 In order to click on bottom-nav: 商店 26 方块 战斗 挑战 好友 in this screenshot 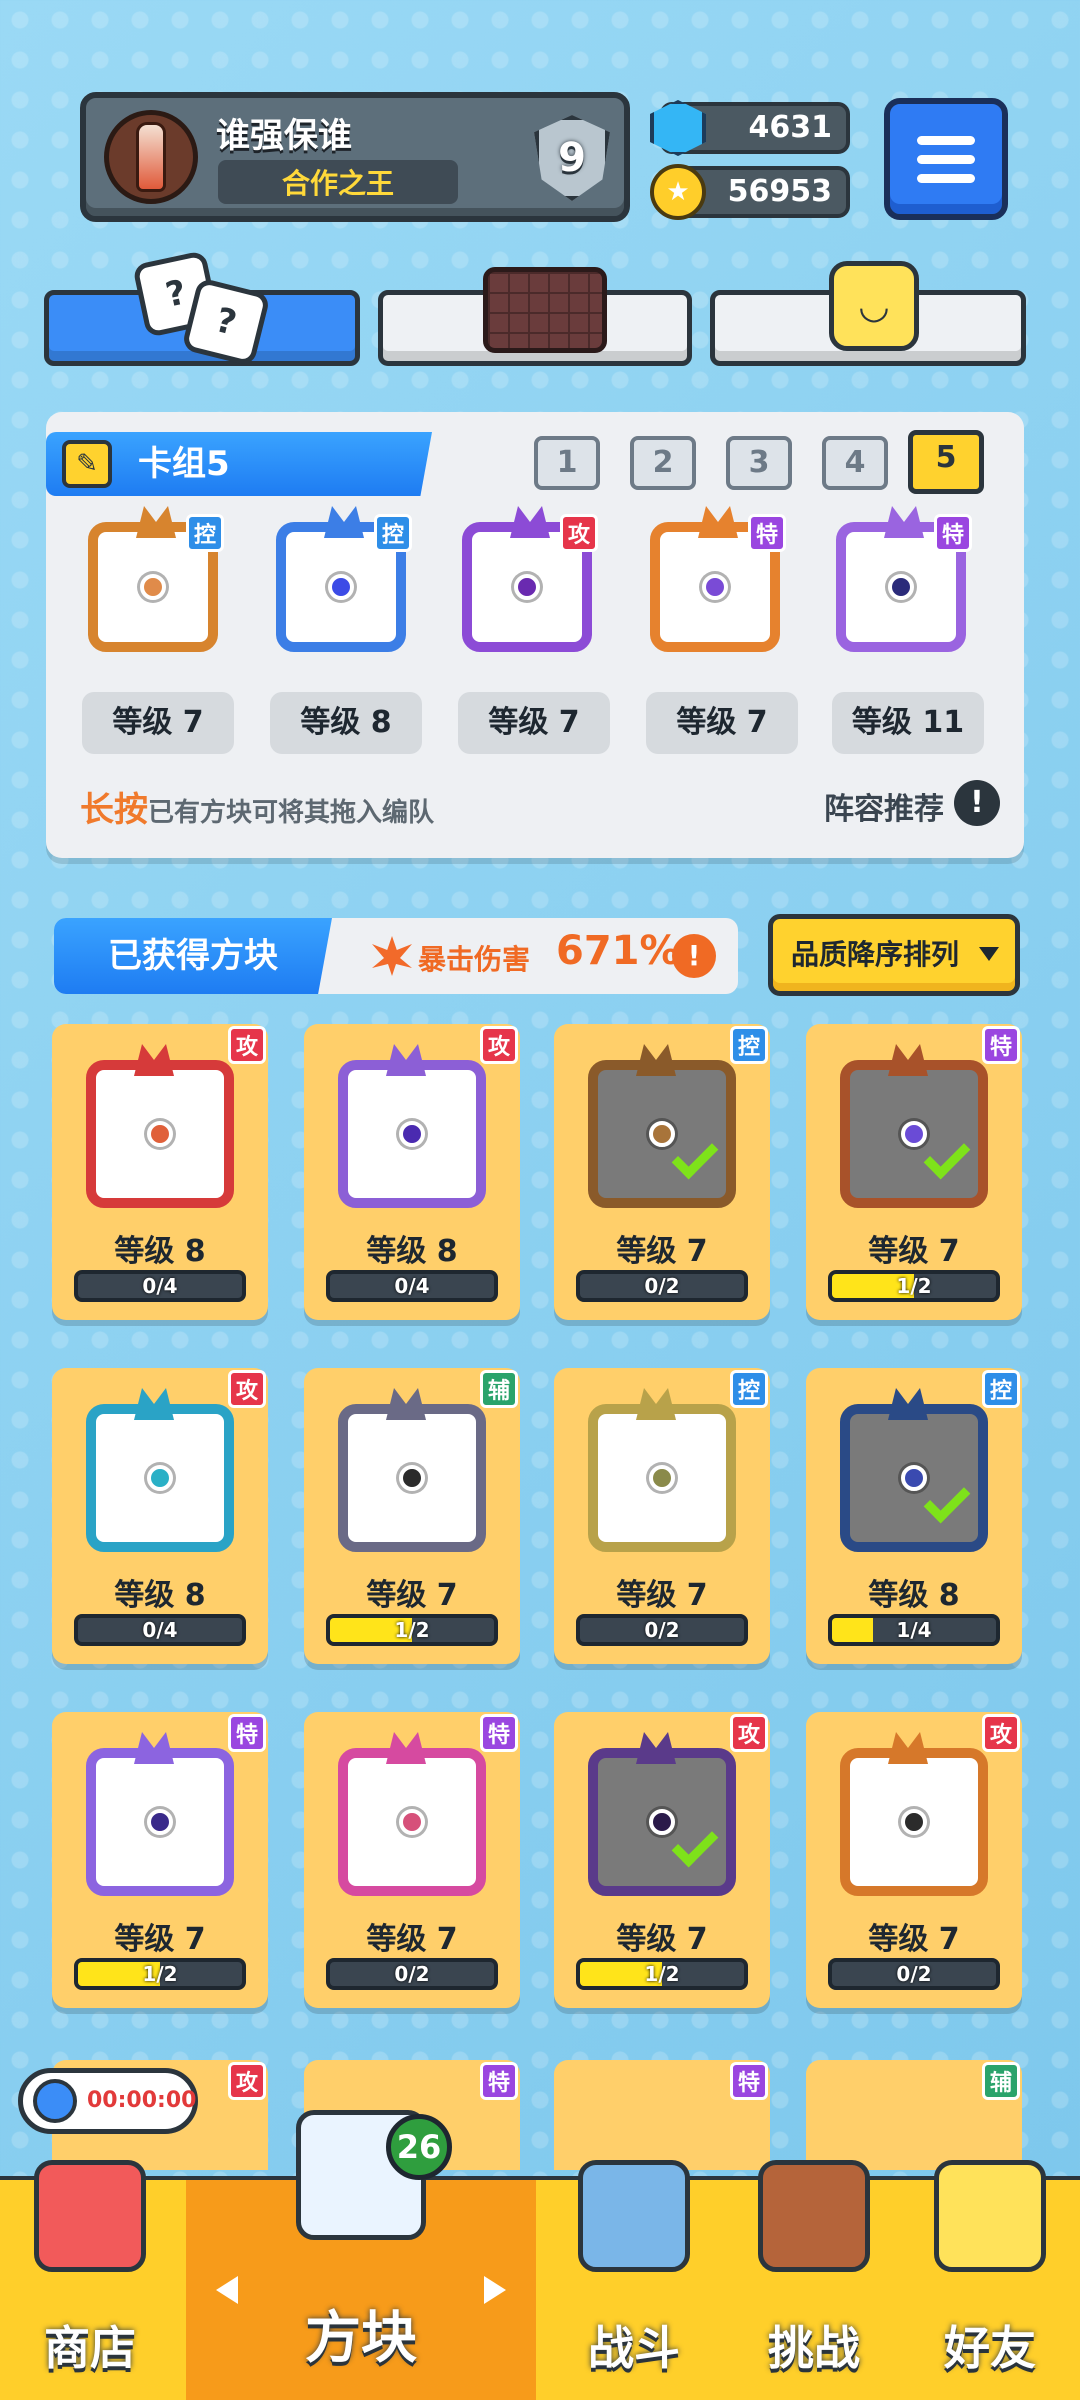, I will do `click(540, 2255)`.